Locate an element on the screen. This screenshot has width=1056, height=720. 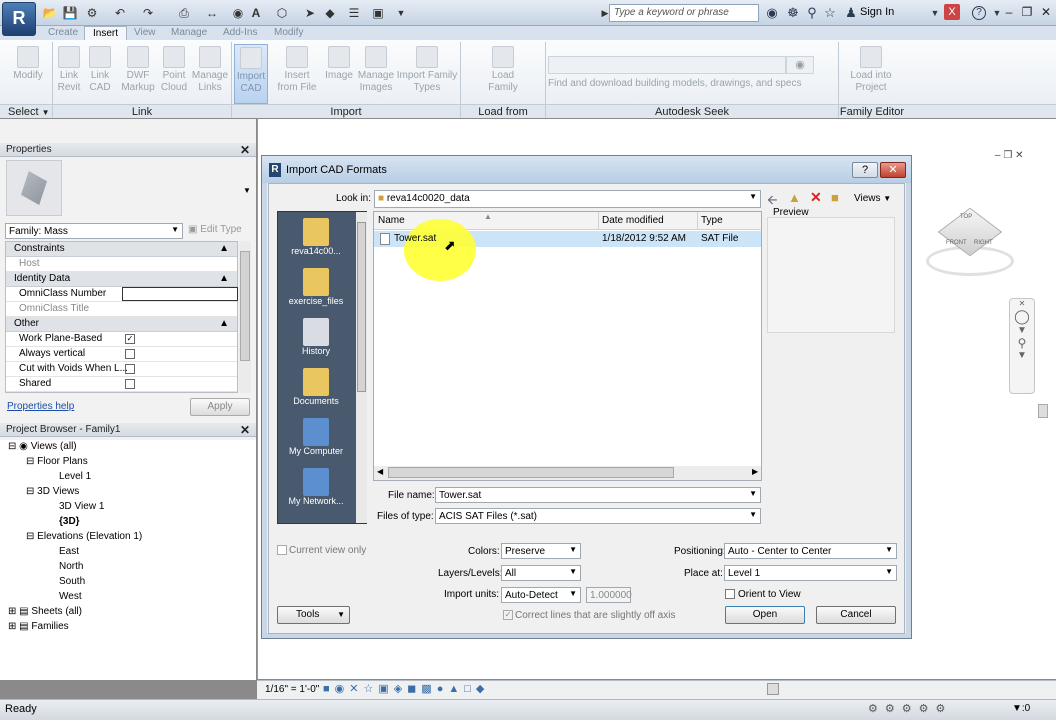
tree-node: ⊟ 3D Views is located at coordinates (52, 493).